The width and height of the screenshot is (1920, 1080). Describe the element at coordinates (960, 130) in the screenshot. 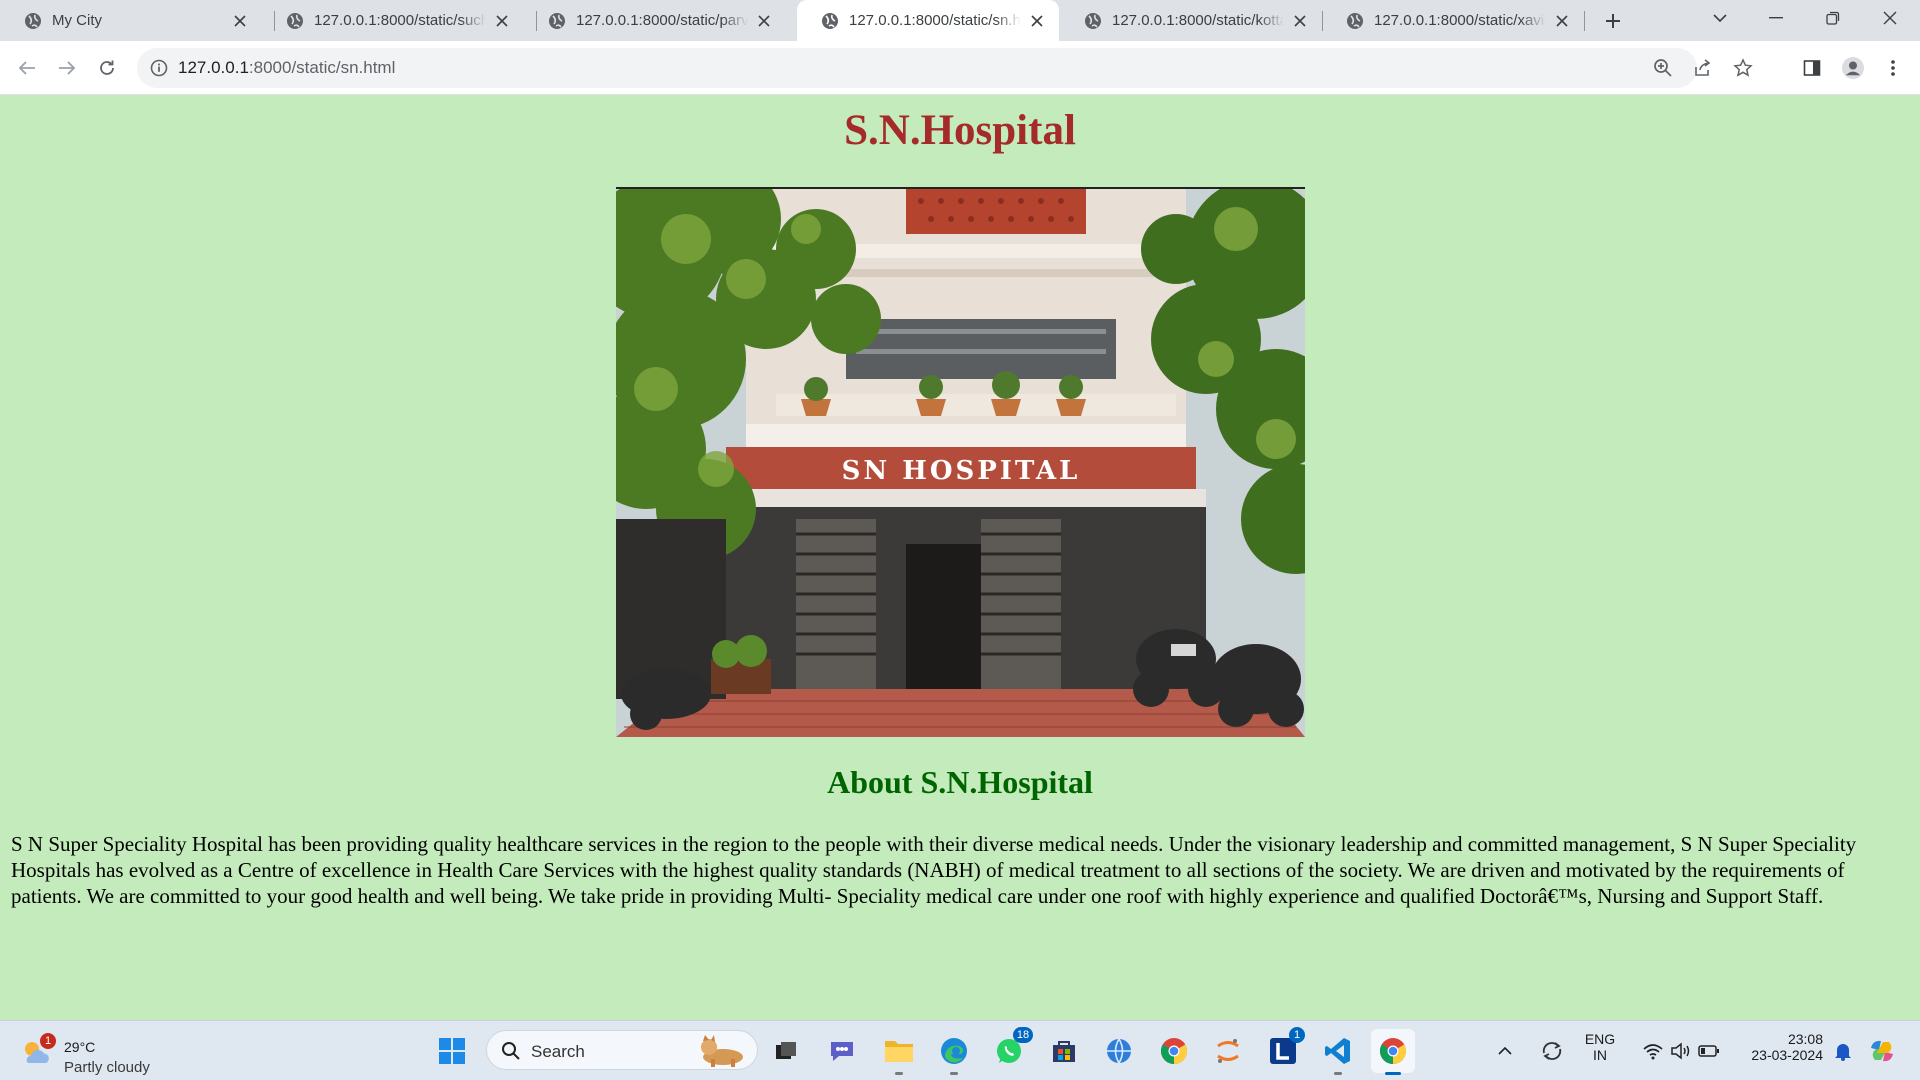

I see `page-title: S.N.Hospital` at that location.